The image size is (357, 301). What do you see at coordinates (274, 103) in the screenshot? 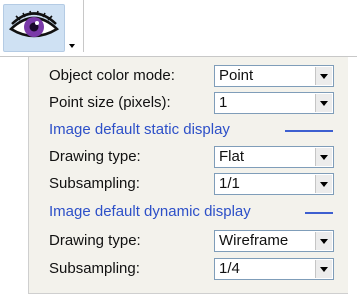
I see `point-size-select: 1` at bounding box center [274, 103].